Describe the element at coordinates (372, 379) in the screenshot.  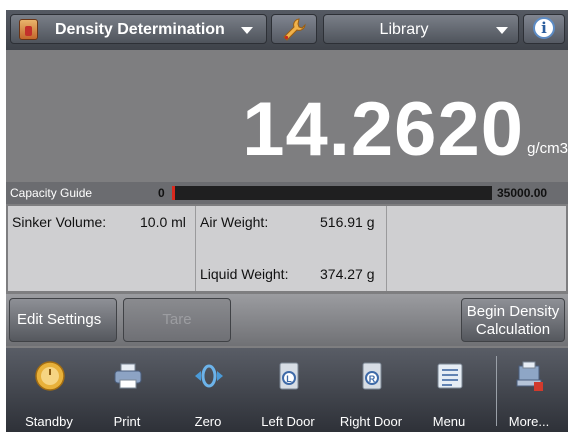
I see `svg-text: R` at that location.